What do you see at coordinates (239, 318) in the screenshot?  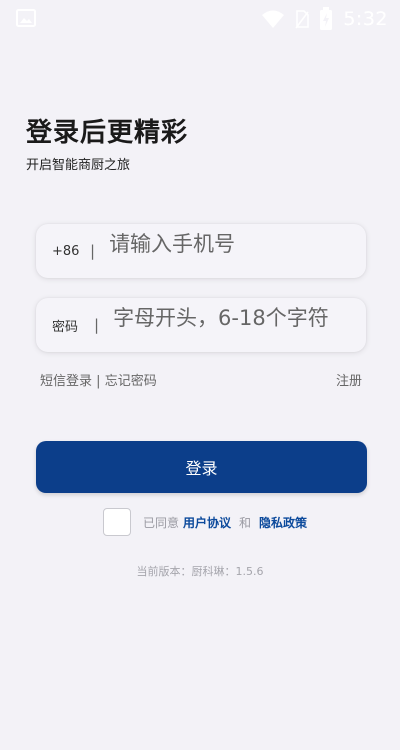 I see `password-input` at bounding box center [239, 318].